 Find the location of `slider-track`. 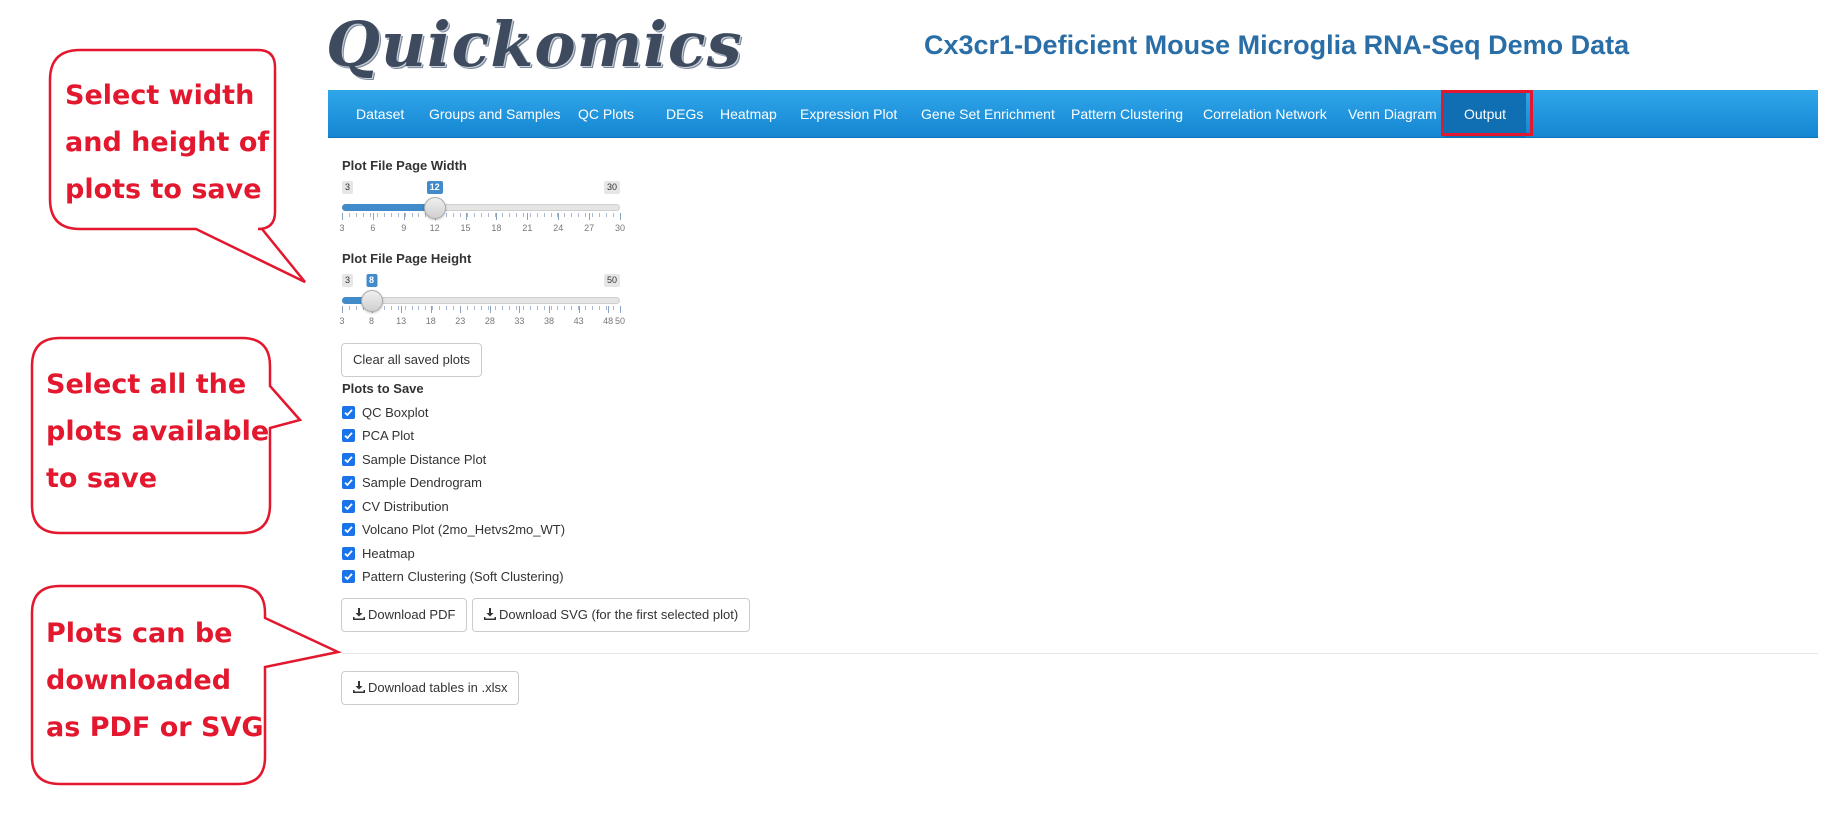

slider-track is located at coordinates (481, 300).